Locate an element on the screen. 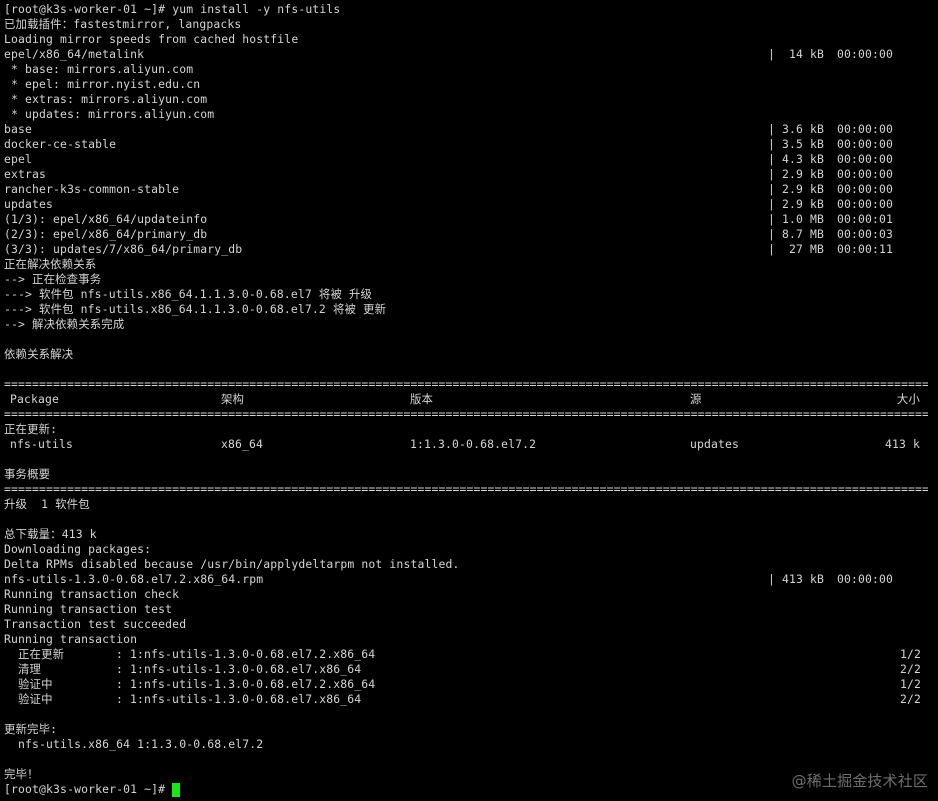 This screenshot has height=801, width=938. mirror-line: * epel: mirror.nyist.edu.cn is located at coordinates (102, 84).